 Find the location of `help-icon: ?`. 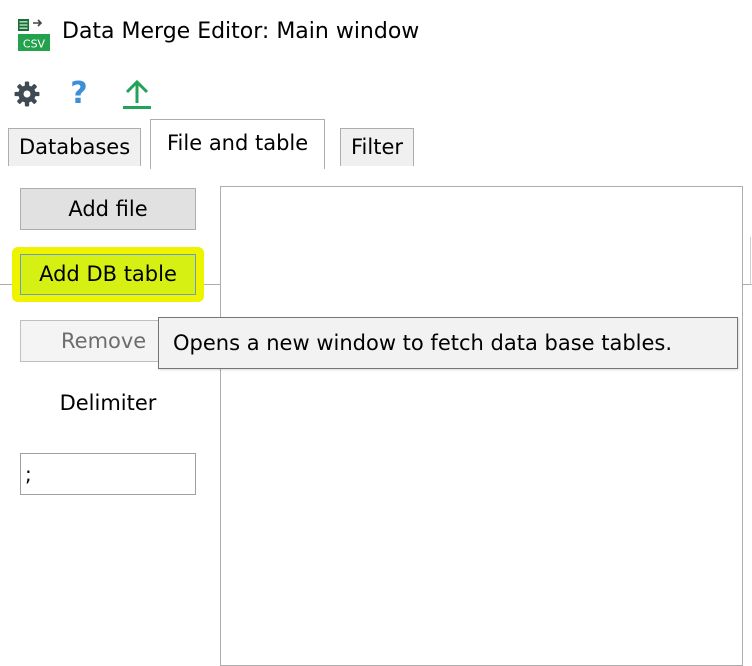

help-icon: ? is located at coordinates (79, 93).